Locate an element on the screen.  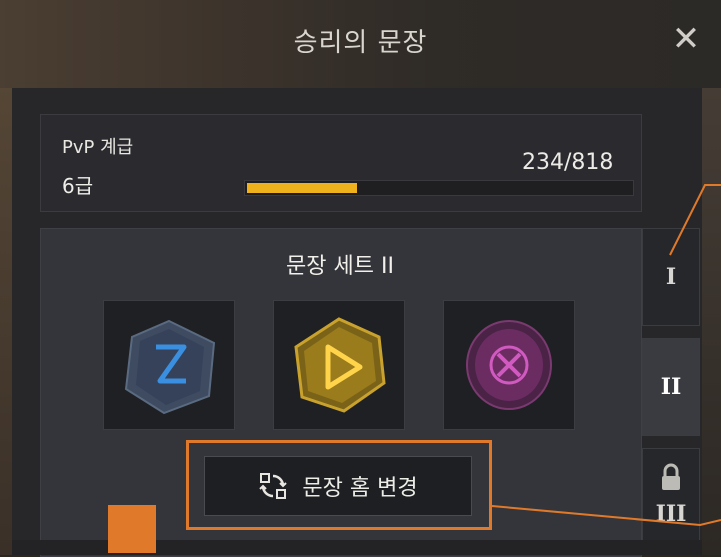
tab-set-3-locked: III is located at coordinates (671, 497).